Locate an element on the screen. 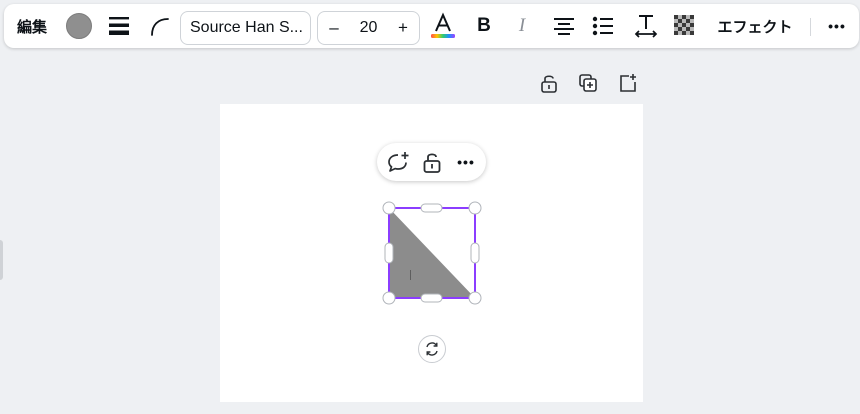 The width and height of the screenshot is (860, 414). comment-add-icon is located at coordinates (398, 162).